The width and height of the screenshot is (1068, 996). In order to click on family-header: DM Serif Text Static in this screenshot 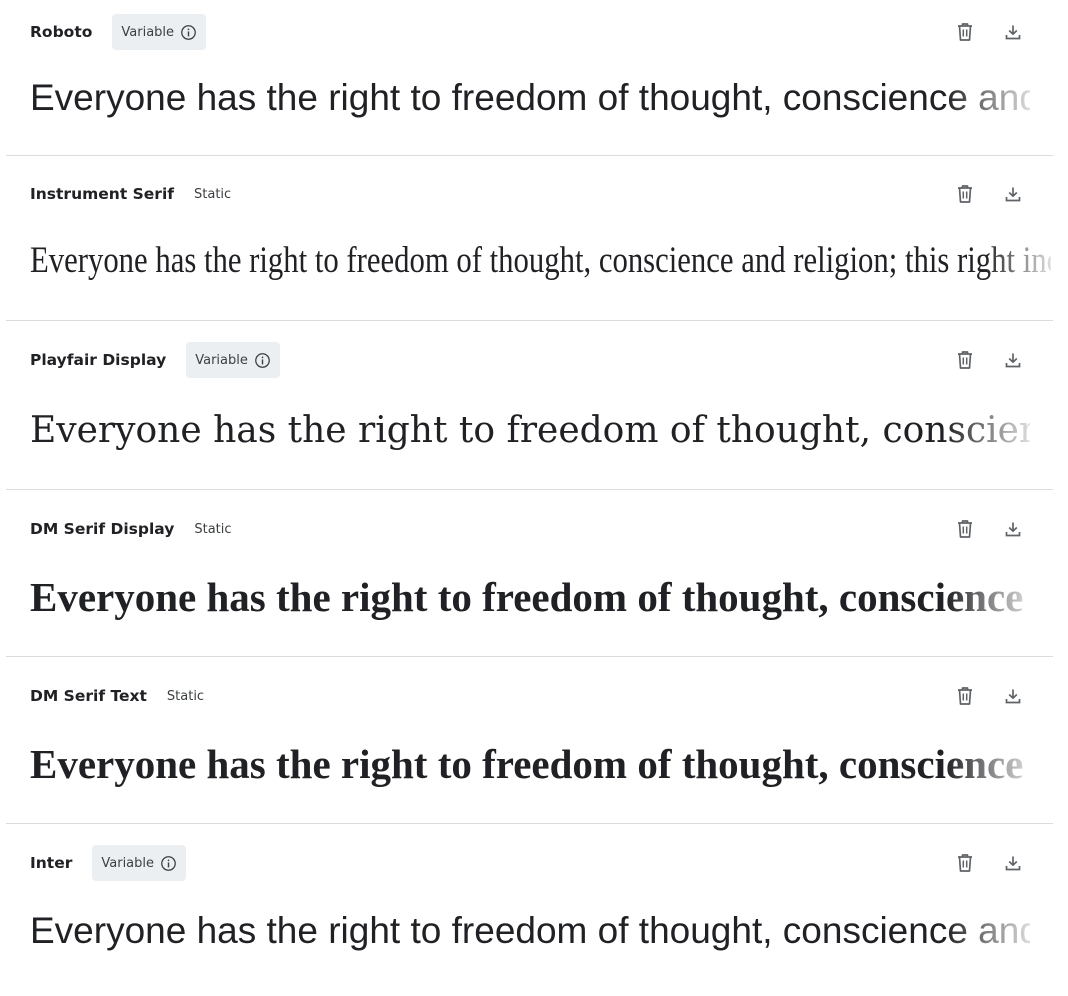, I will do `click(117, 696)`.